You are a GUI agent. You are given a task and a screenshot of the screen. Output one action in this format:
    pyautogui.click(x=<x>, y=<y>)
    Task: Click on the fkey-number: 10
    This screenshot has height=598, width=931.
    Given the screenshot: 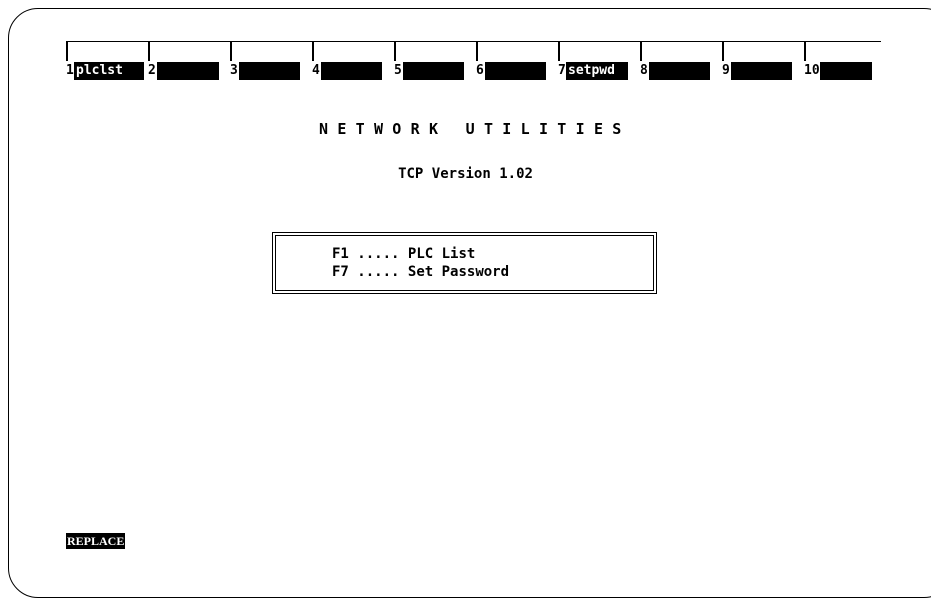 What is the action you would take?
    pyautogui.click(x=812, y=70)
    